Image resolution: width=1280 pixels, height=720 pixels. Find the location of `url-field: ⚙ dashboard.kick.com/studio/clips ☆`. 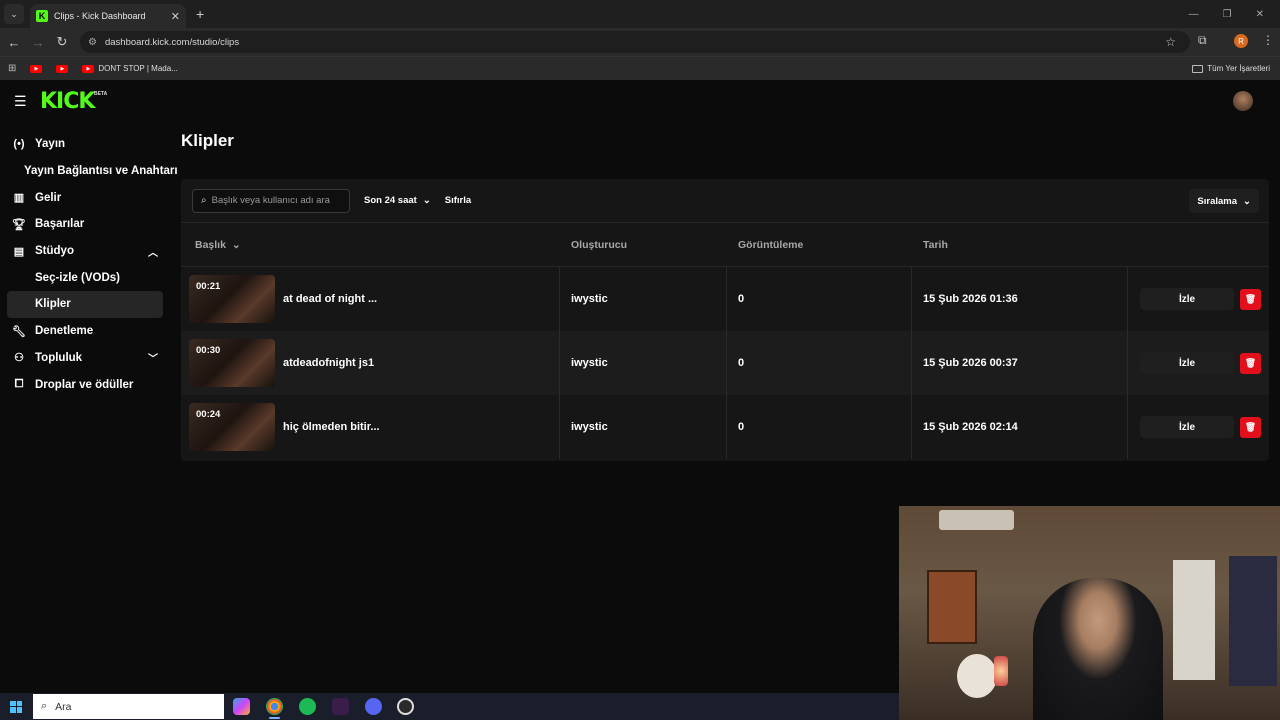

url-field: ⚙ dashboard.kick.com/studio/clips ☆ is located at coordinates (635, 42).